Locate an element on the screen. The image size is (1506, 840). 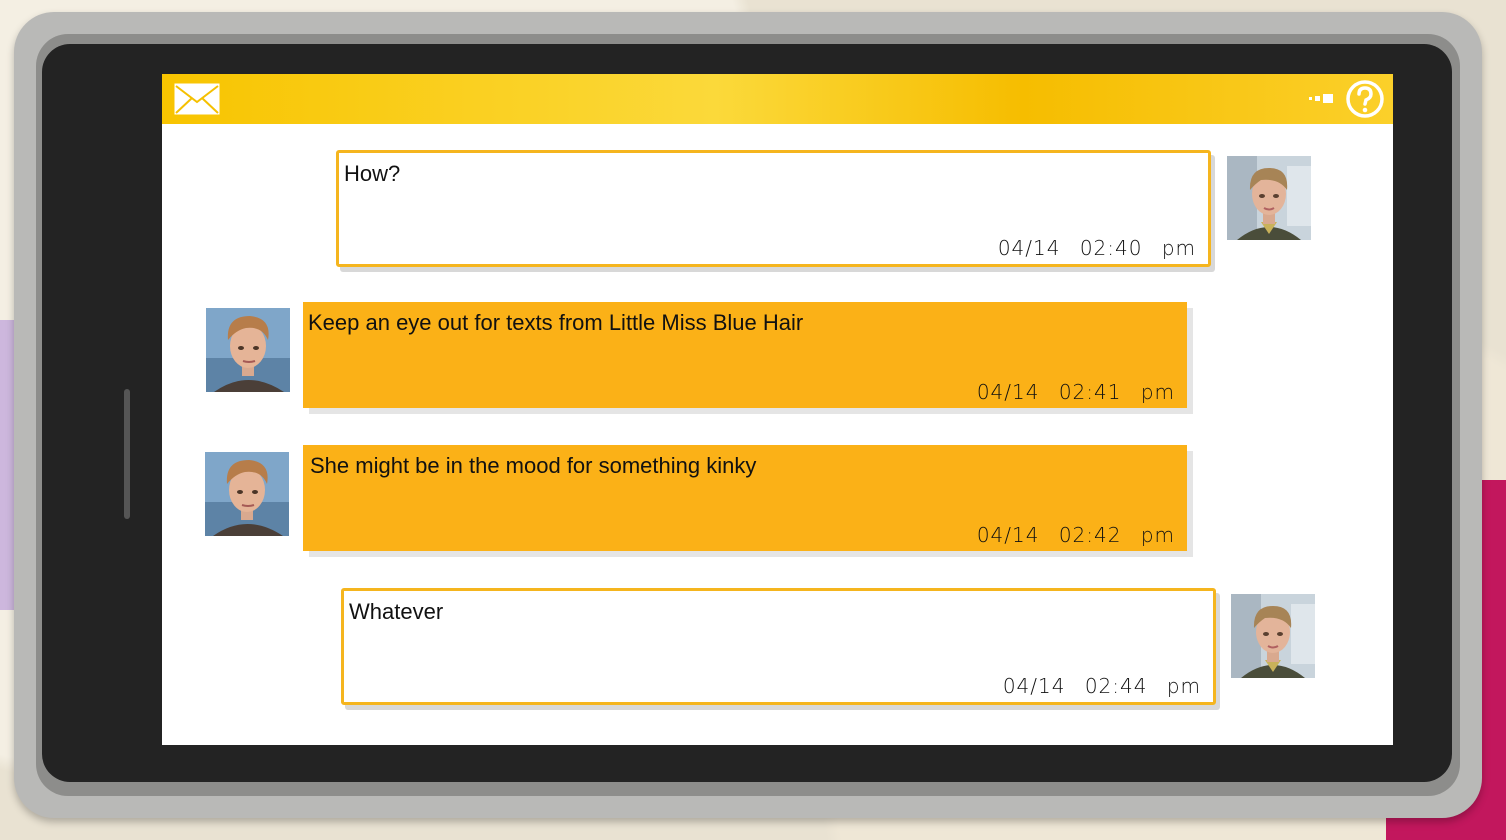
phone-side-button is located at coordinates (127, 454).